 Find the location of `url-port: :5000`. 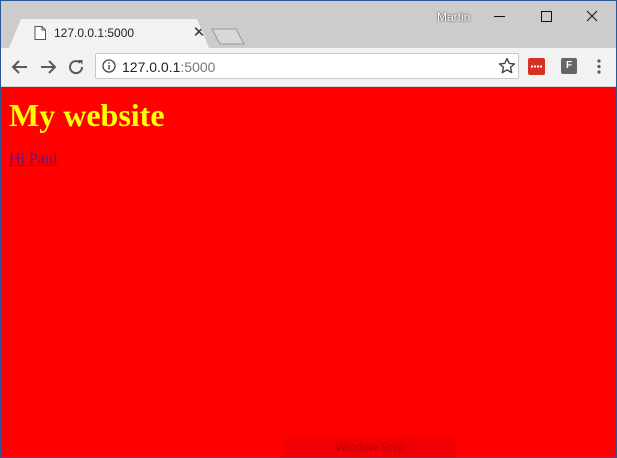

url-port: :5000 is located at coordinates (198, 67).